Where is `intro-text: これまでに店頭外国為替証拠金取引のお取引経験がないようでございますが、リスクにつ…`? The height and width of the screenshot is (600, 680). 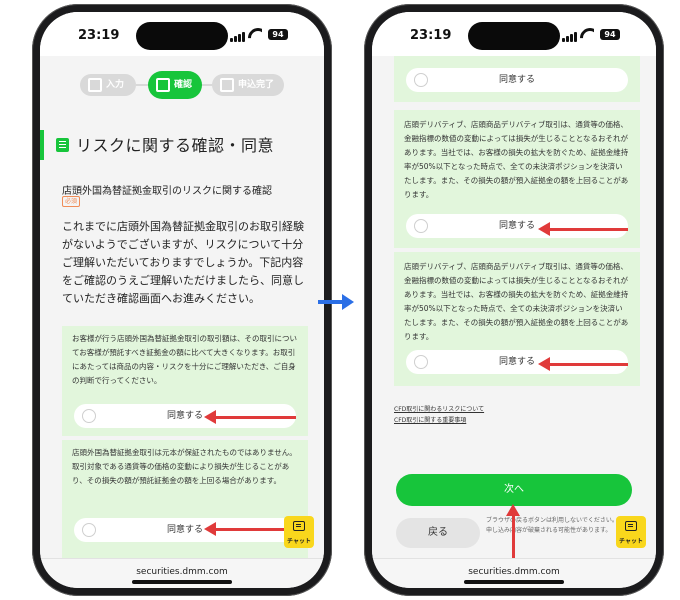 intro-text: これまでに店頭外国為替証拠金取引のお取引経験がないようでございますが、リスクにつ… is located at coordinates (183, 262).